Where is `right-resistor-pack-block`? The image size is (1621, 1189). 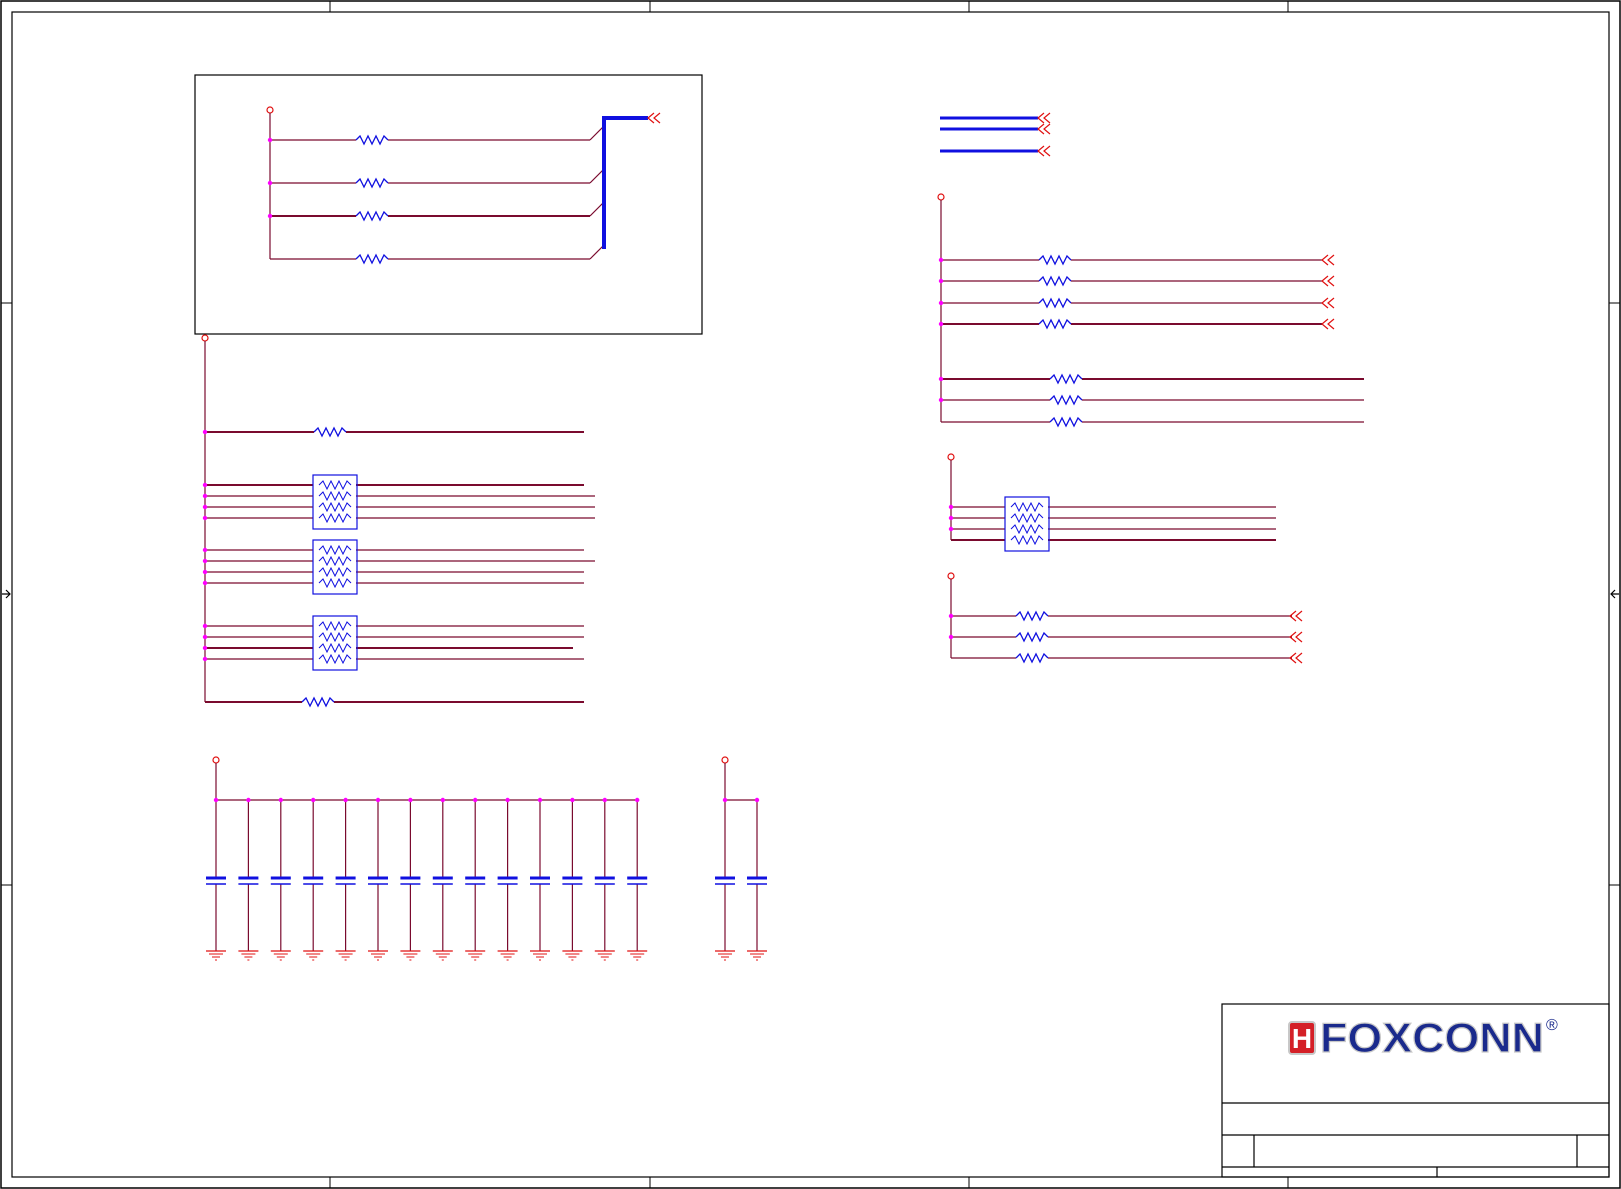
right-resistor-pack-block is located at coordinates (1111, 502).